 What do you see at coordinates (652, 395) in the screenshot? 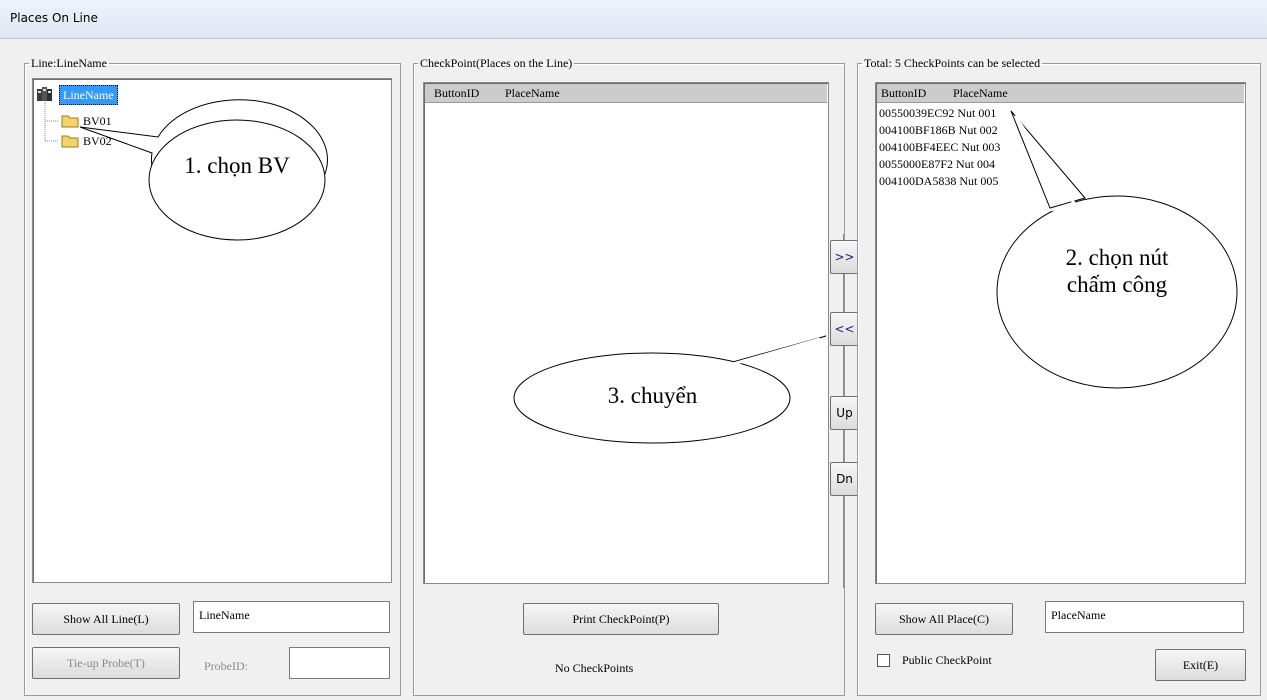
I see `callout-transfer: 3. chuyển` at bounding box center [652, 395].